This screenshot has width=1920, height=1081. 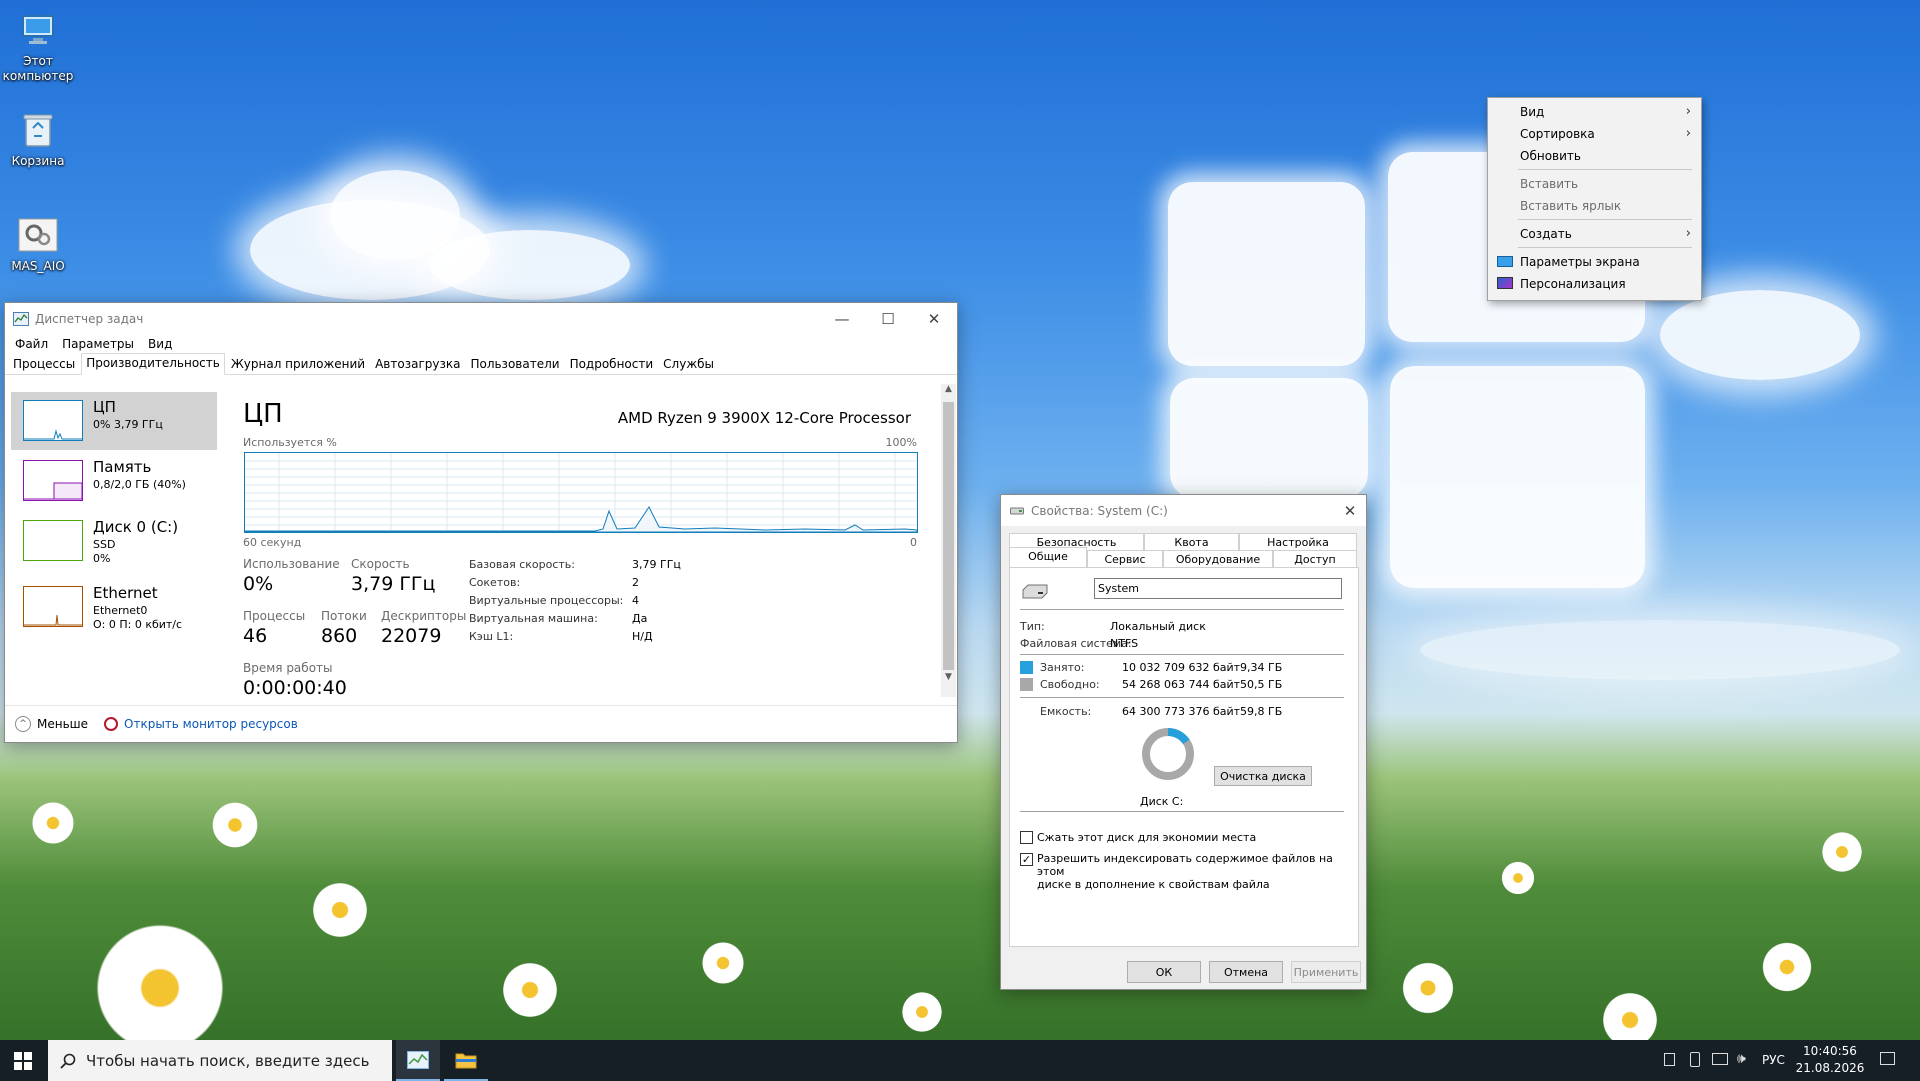 I want to click on scrollbar-thumb, so click(x=948, y=536).